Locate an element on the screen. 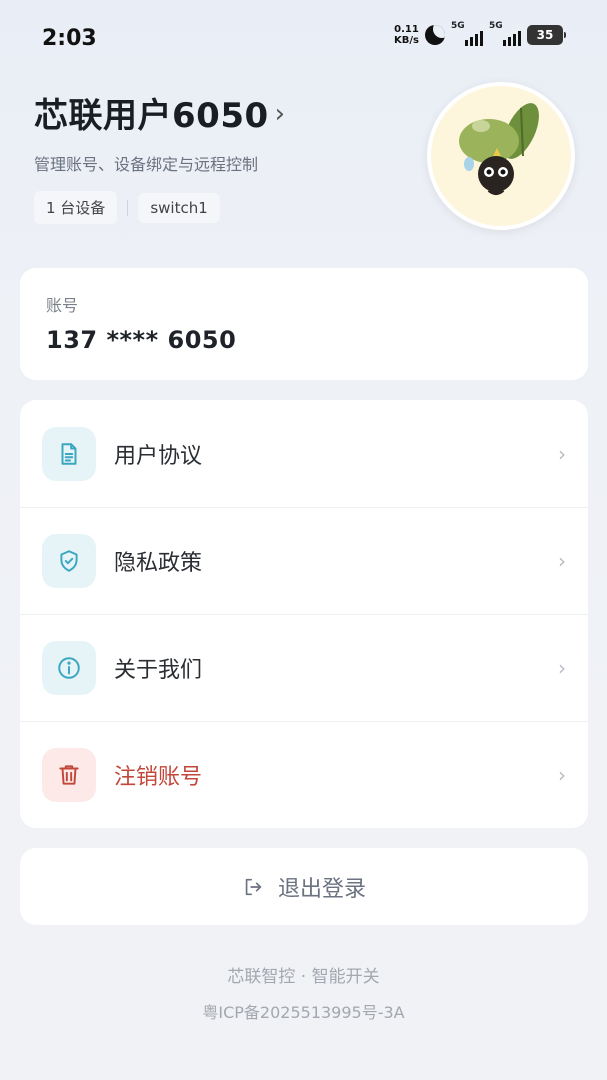 This screenshot has width=607, height=1080. network-speed: 0.11 KB/s is located at coordinates (406, 35).